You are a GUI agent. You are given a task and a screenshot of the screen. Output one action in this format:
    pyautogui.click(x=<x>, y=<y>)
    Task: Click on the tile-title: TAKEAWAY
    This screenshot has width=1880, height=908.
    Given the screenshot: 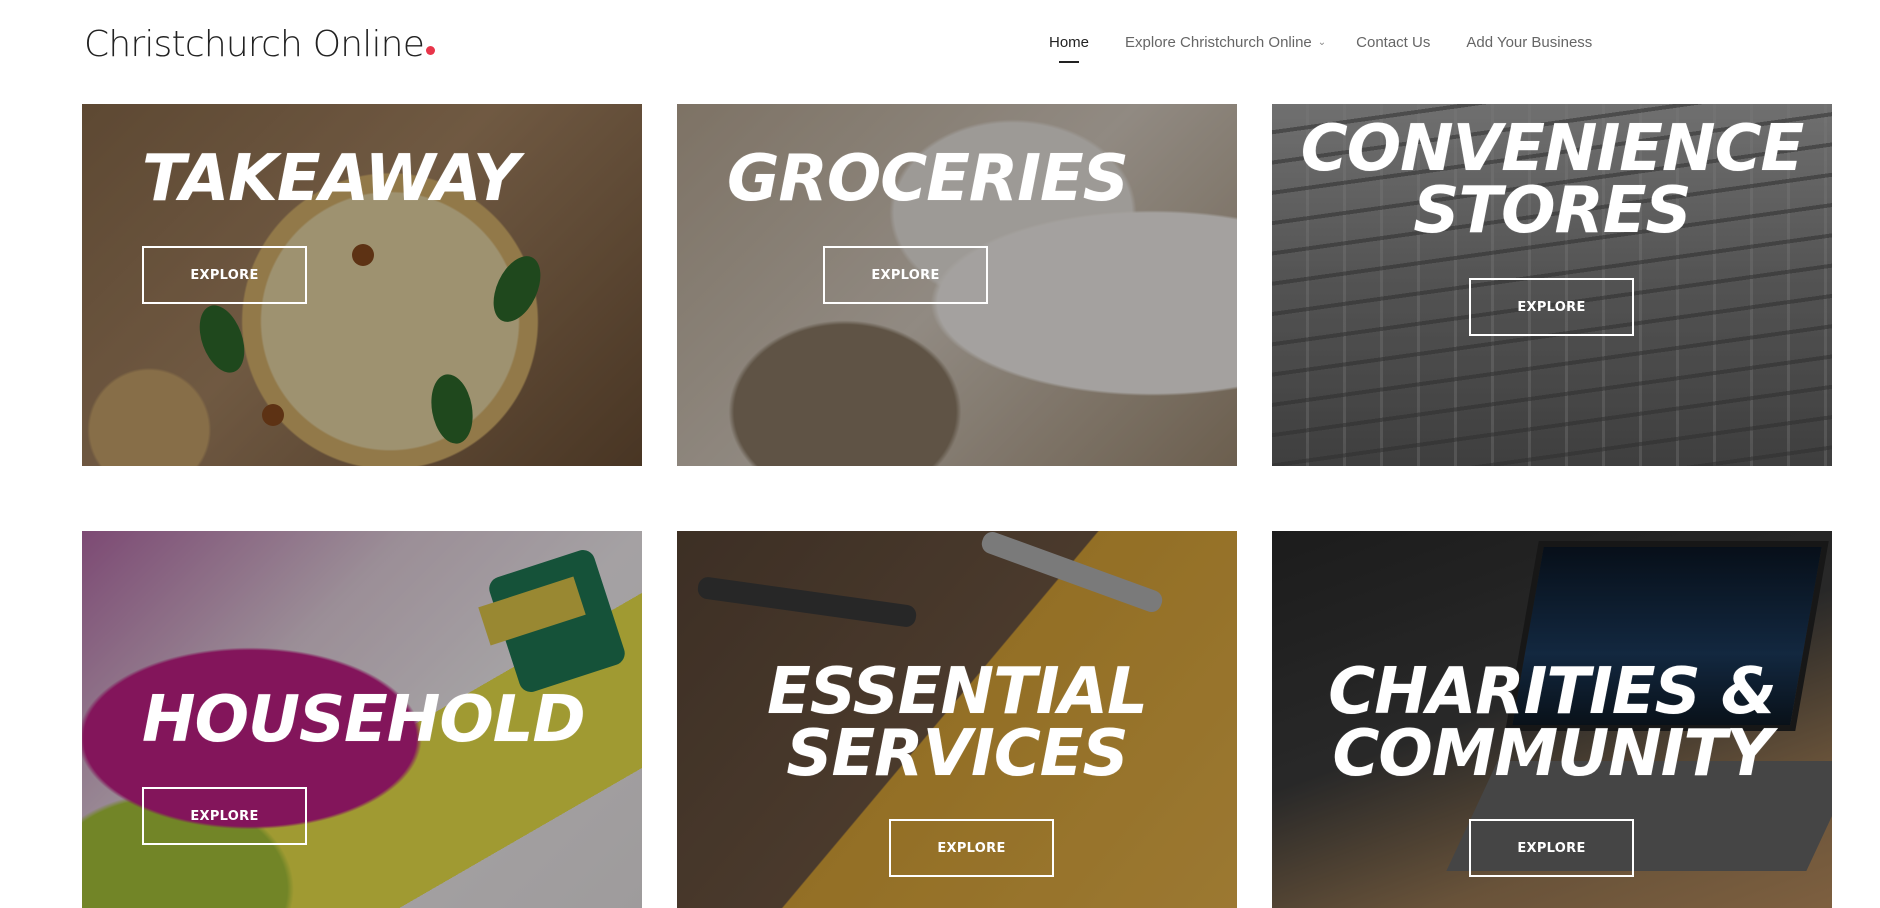 What is the action you would take?
    pyautogui.click(x=330, y=179)
    